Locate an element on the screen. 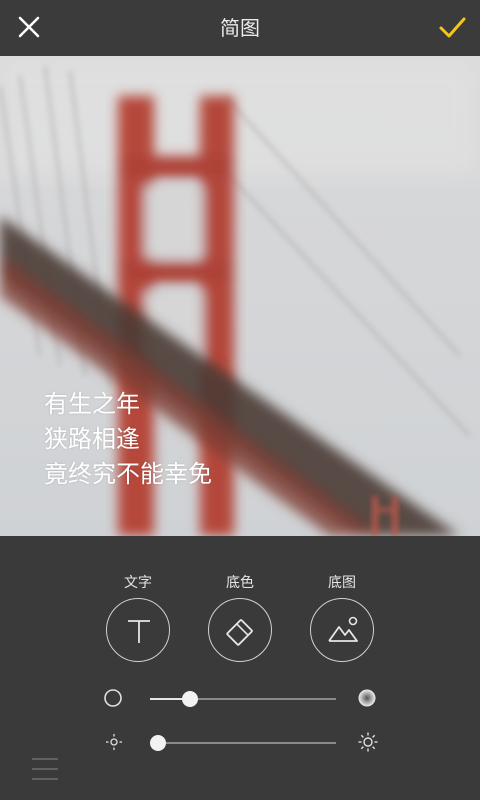 This screenshot has width=480, height=800. text-t-icon is located at coordinates (139, 631).